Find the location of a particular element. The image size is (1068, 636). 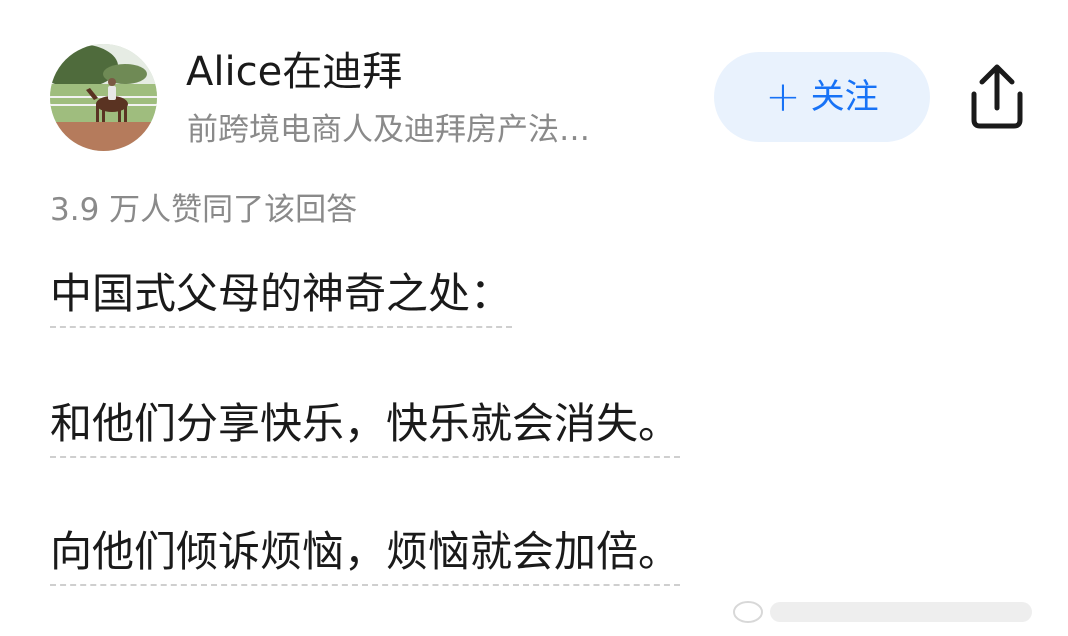

plus-icon: + is located at coordinates (783, 96).